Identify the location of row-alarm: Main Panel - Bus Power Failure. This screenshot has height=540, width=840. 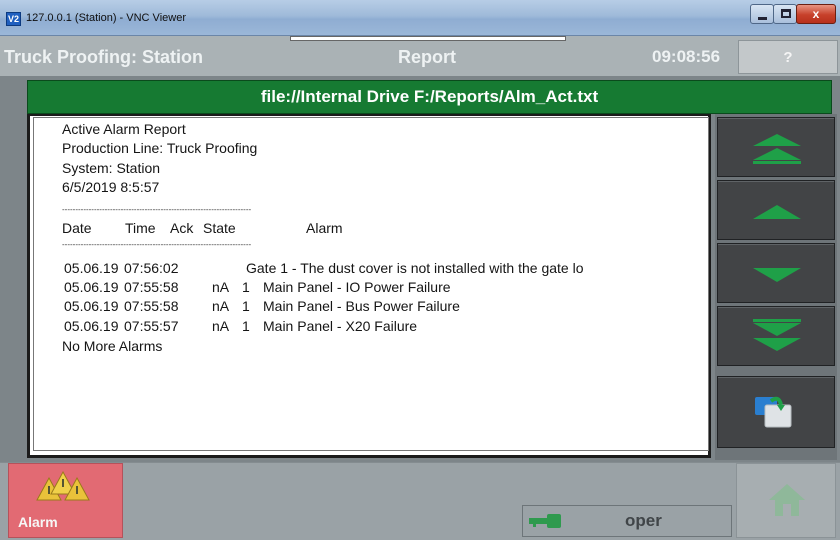
(361, 306).